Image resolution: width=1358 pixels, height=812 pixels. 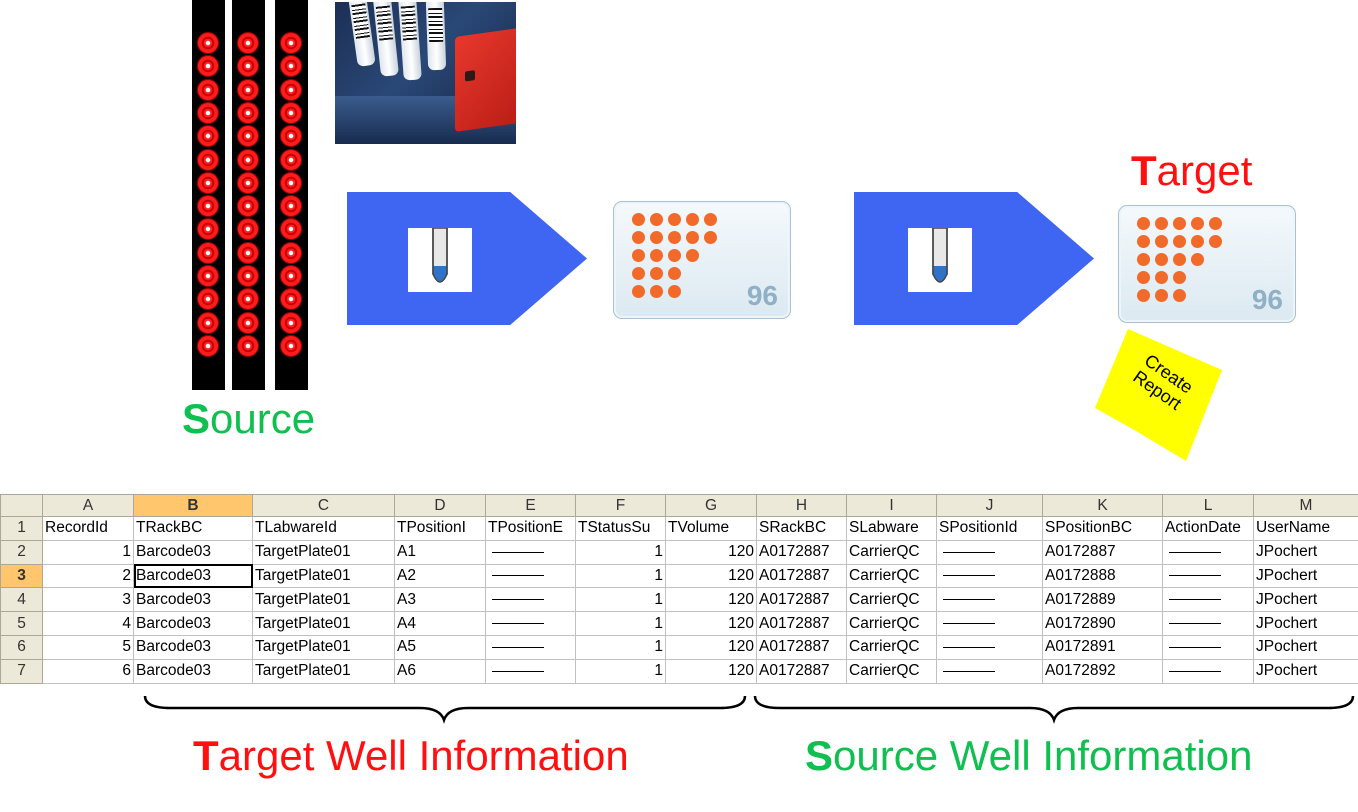 What do you see at coordinates (1102, 528) in the screenshot?
I see `header-cell: SPositionBC` at bounding box center [1102, 528].